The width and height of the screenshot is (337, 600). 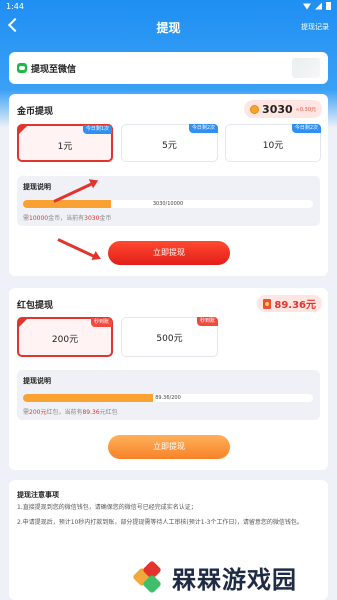 I want to click on redpack-withdraw-button: 立即提现, so click(x=169, y=447).